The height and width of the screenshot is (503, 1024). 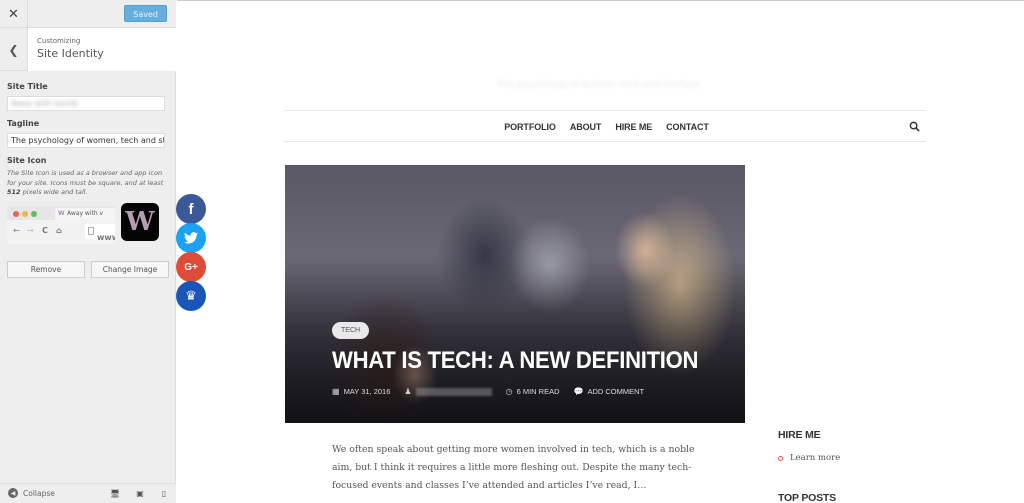 I want to click on section-header: ❮ Customizing Site Identity, so click(x=88, y=49).